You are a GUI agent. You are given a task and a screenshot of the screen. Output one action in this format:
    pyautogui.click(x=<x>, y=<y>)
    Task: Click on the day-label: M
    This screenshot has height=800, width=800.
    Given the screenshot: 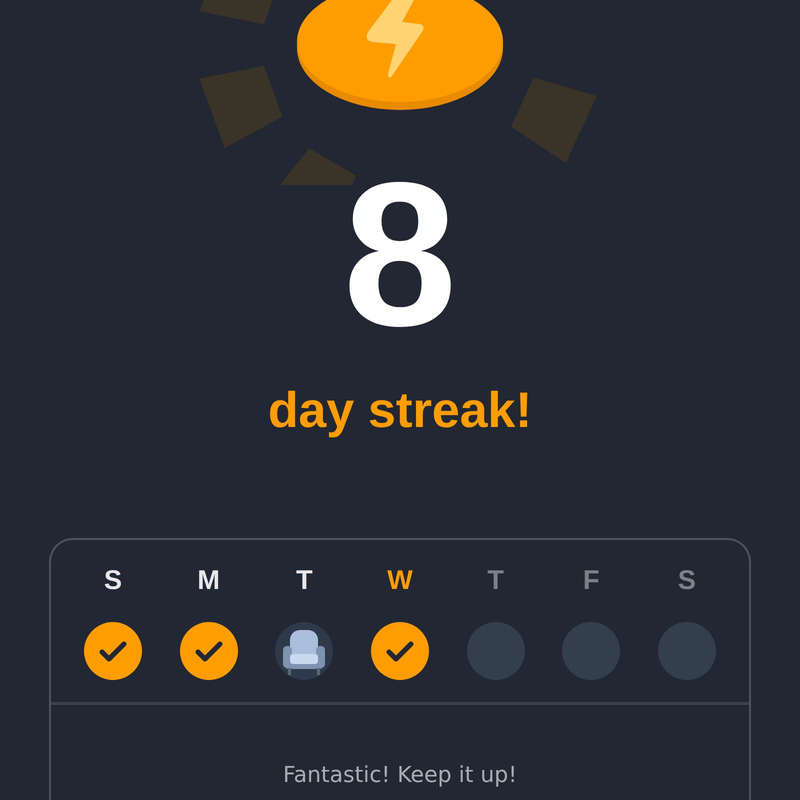 What is the action you would take?
    pyautogui.click(x=208, y=580)
    